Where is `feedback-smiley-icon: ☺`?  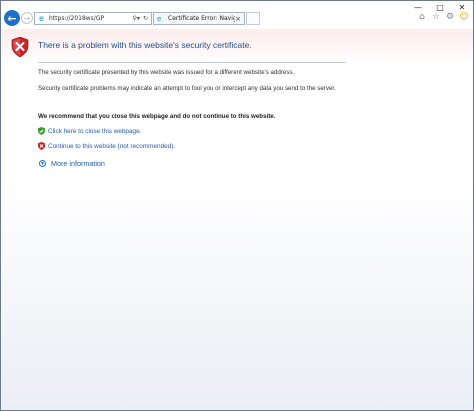
feedback-smiley-icon: ☺ is located at coordinates (464, 17).